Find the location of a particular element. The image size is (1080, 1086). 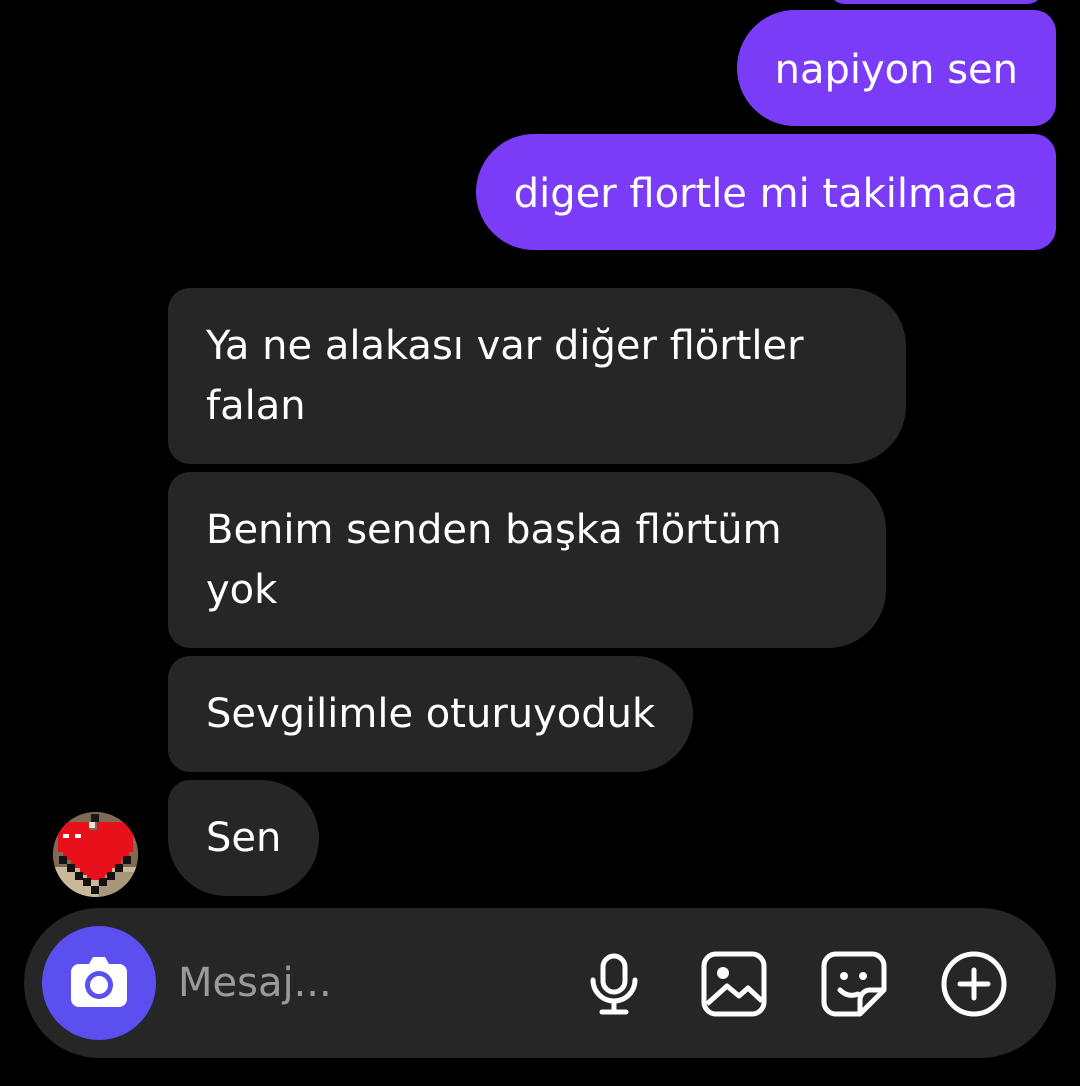

voice-message-button is located at coordinates (614, 984).